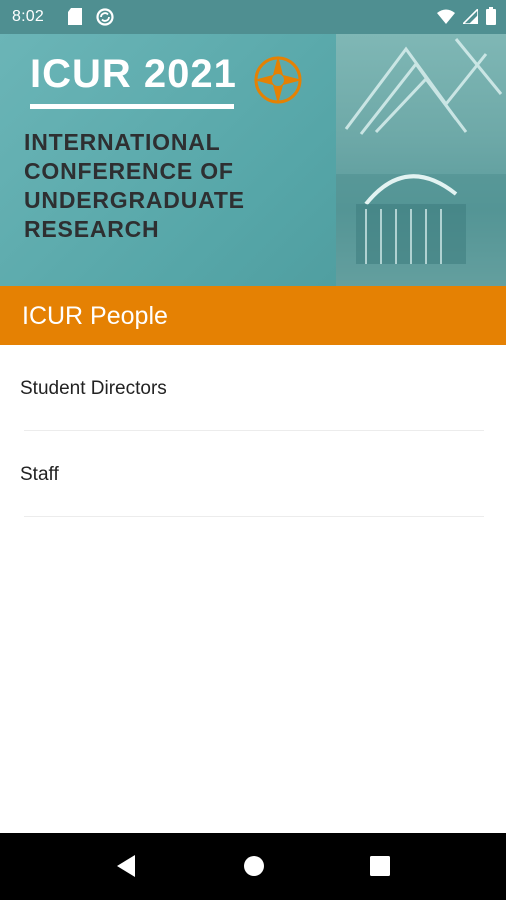  Describe the element at coordinates (491, 18) in the screenshot. I see `battery-icon` at that location.